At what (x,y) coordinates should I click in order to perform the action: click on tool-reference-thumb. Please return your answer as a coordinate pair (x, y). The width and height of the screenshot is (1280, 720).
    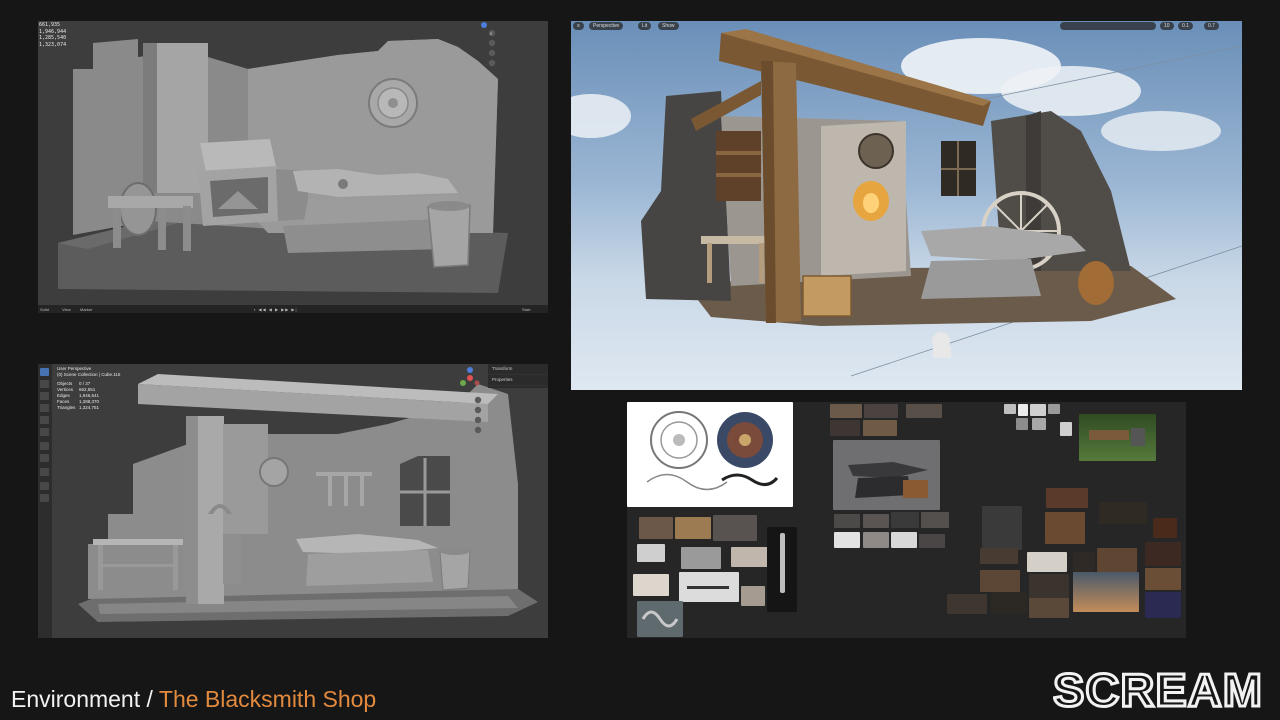
    Looking at the image, I should click on (753, 596).